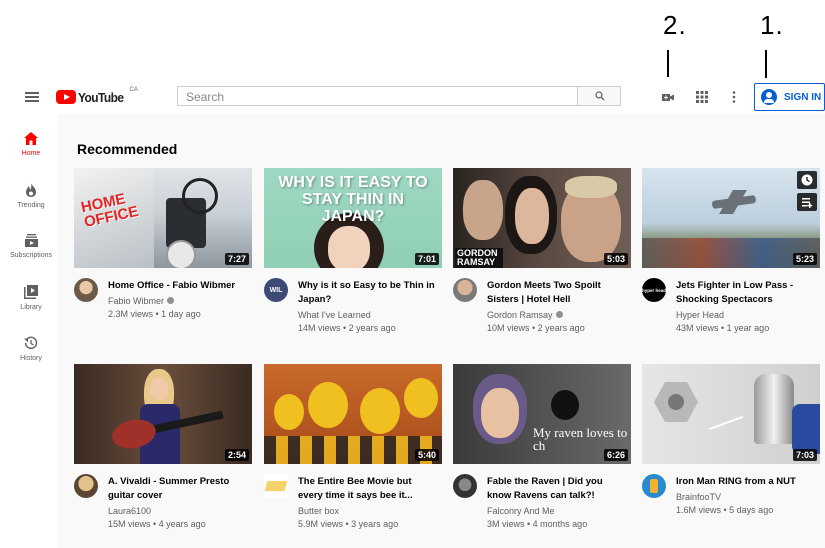 Image resolution: width=825 pixels, height=548 pixels. What do you see at coordinates (66, 97) in the screenshot?
I see `play-logo-icon` at bounding box center [66, 97].